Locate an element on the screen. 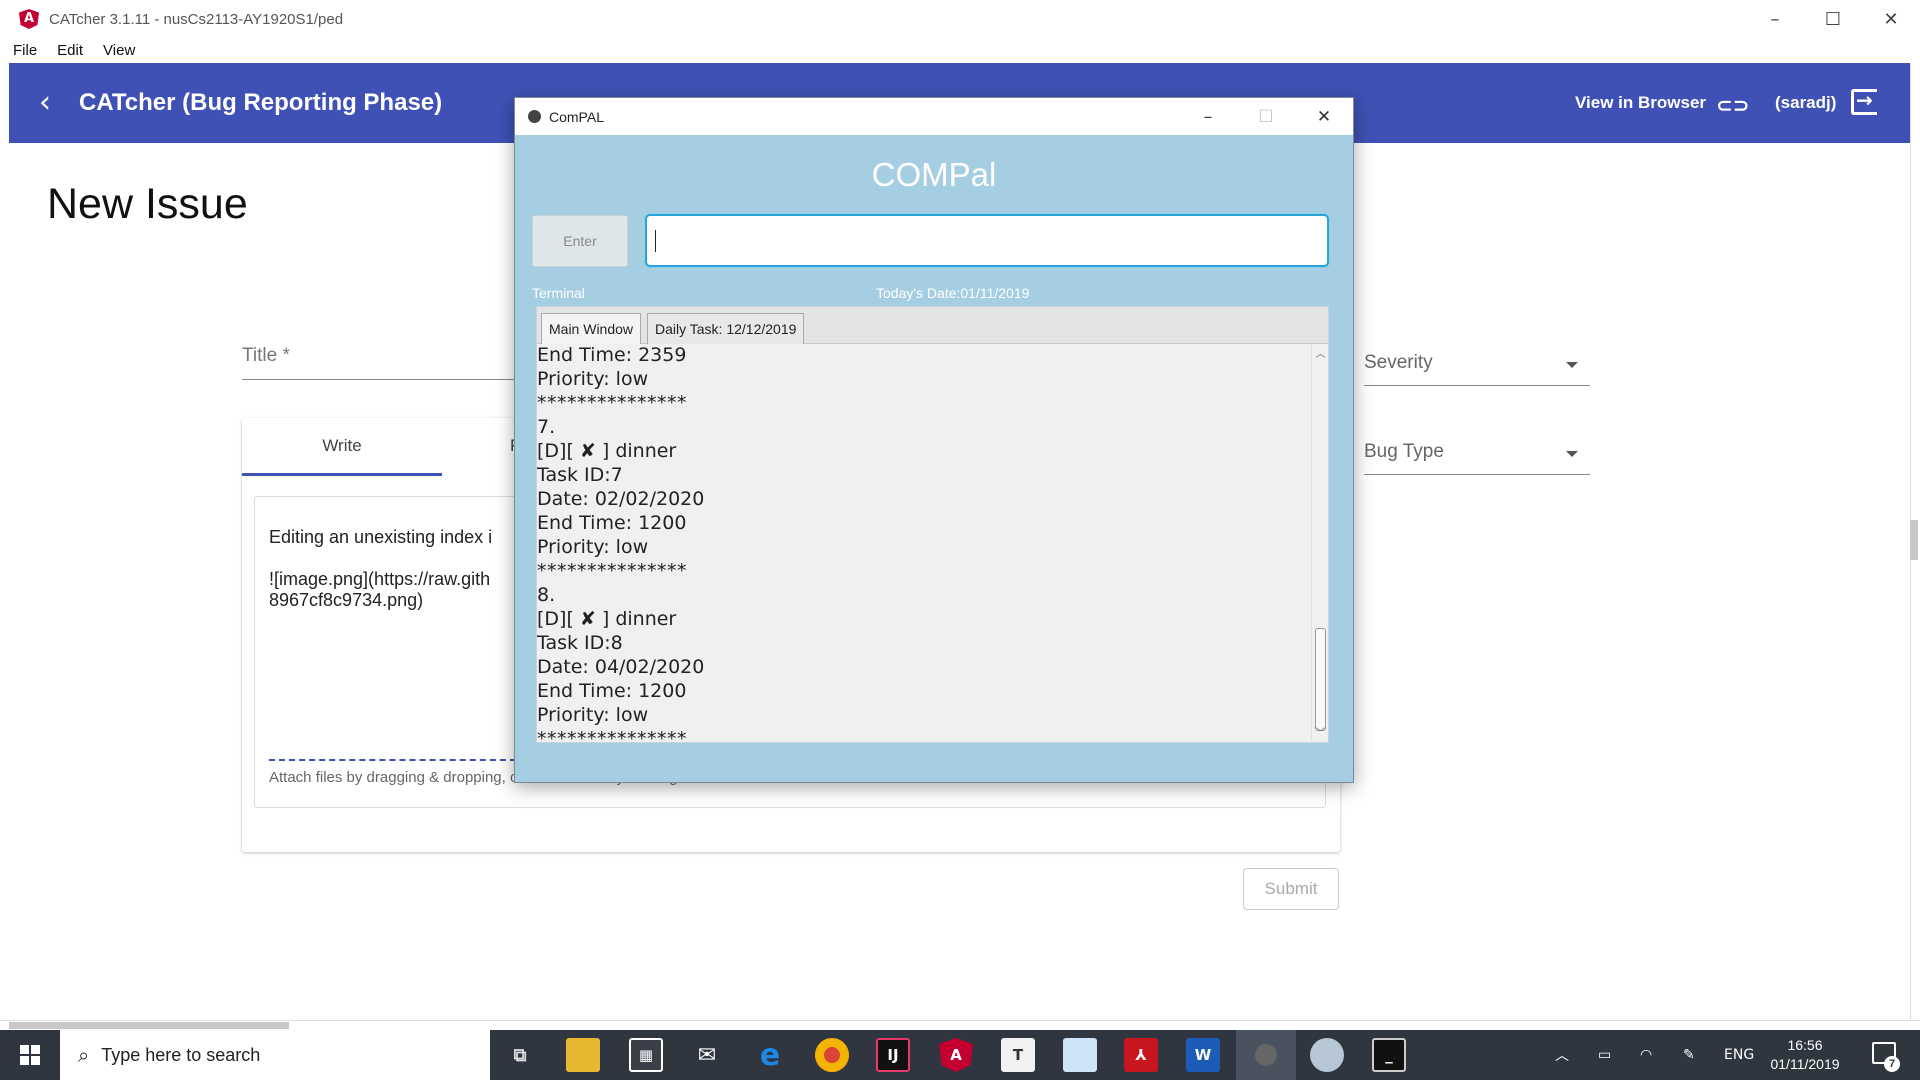 This screenshot has height=1080, width=1920. edge-icon: e is located at coordinates (770, 1055).